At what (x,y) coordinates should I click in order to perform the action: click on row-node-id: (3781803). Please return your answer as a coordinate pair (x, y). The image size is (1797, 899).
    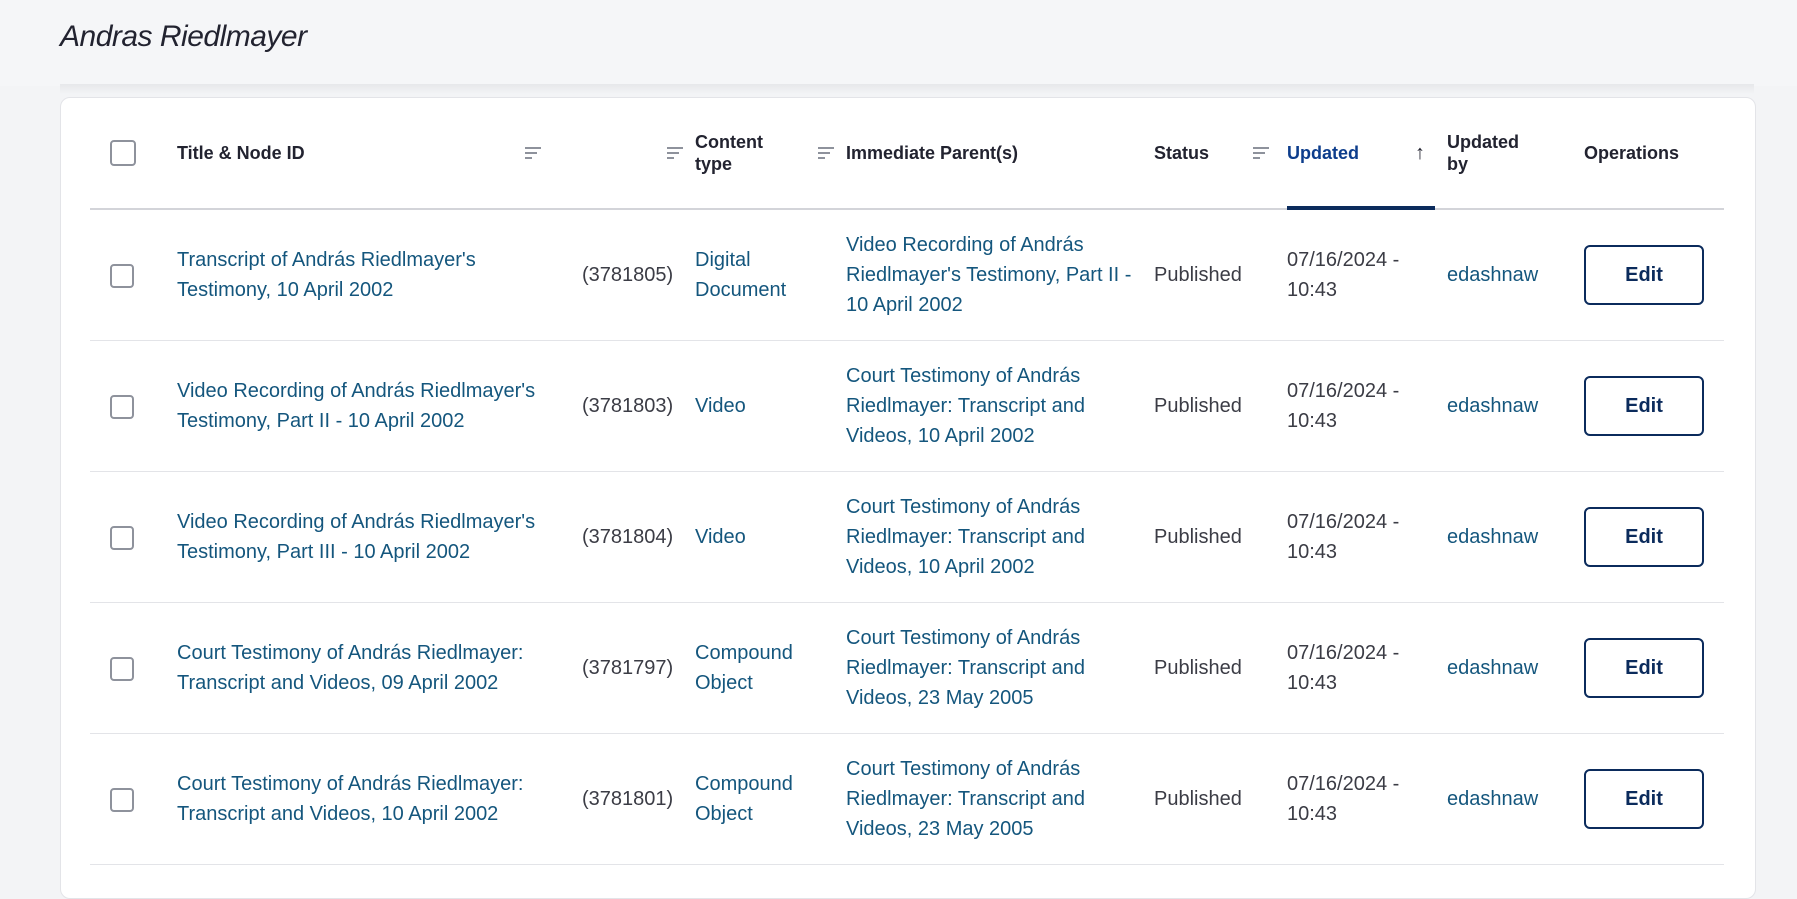
    Looking at the image, I should click on (624, 406).